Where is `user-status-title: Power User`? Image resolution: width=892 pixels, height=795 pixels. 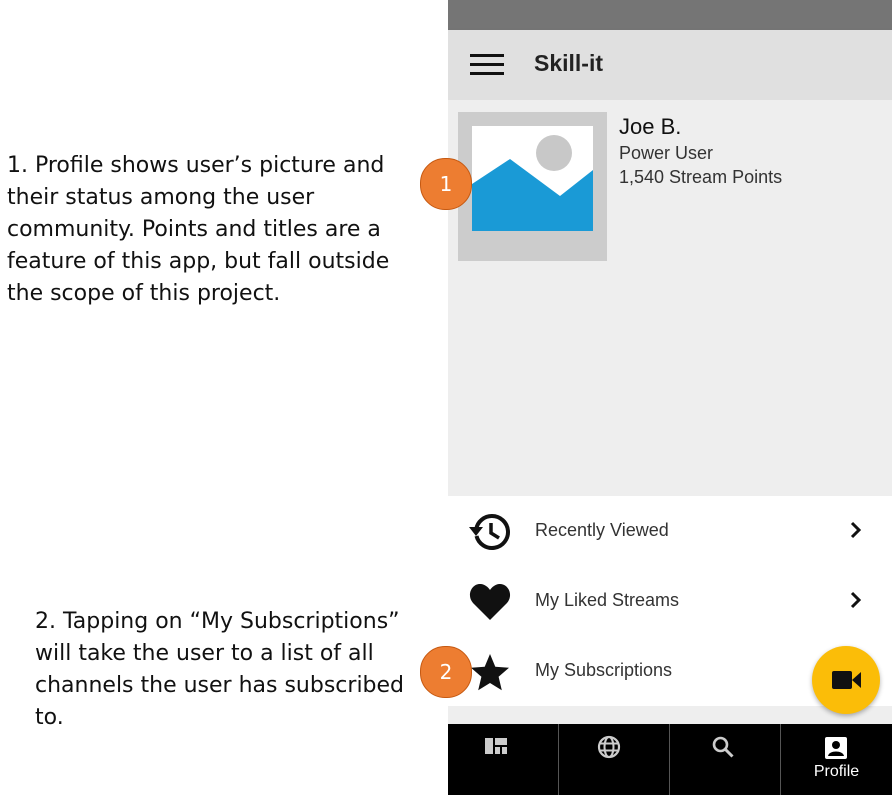 user-status-title: Power User is located at coordinates (666, 153).